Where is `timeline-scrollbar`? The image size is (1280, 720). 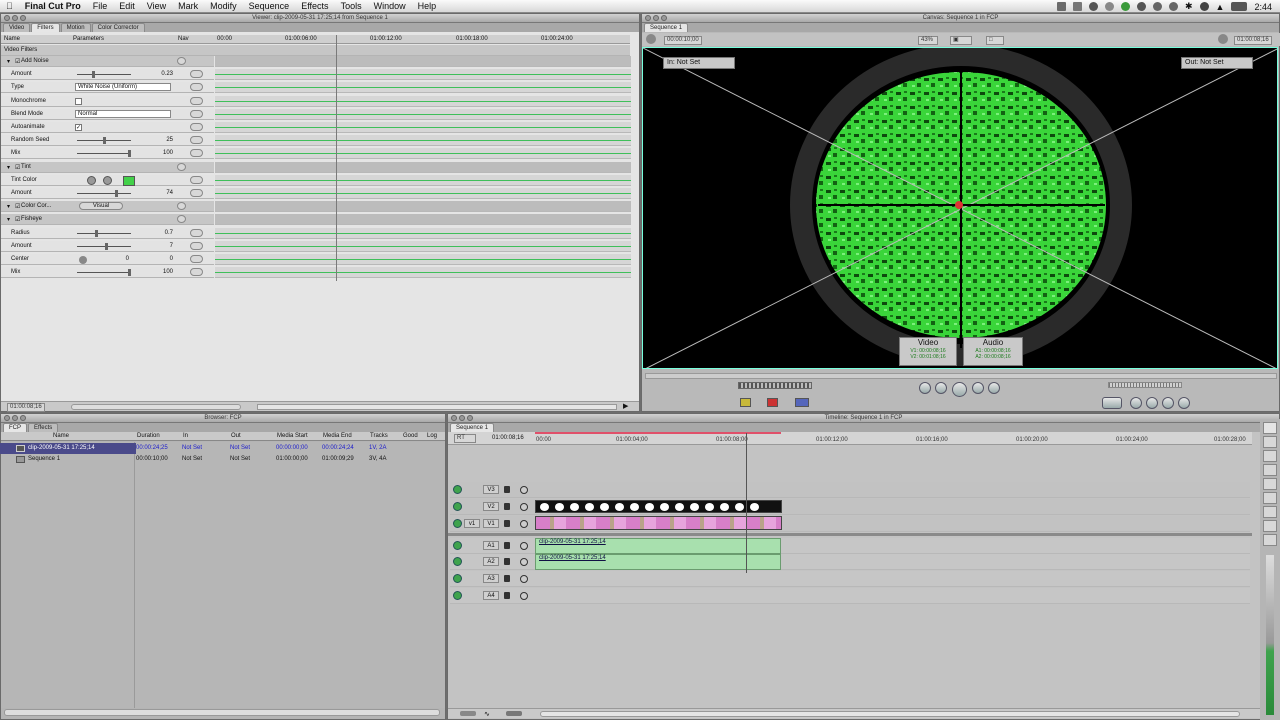 timeline-scrollbar is located at coordinates (890, 714).